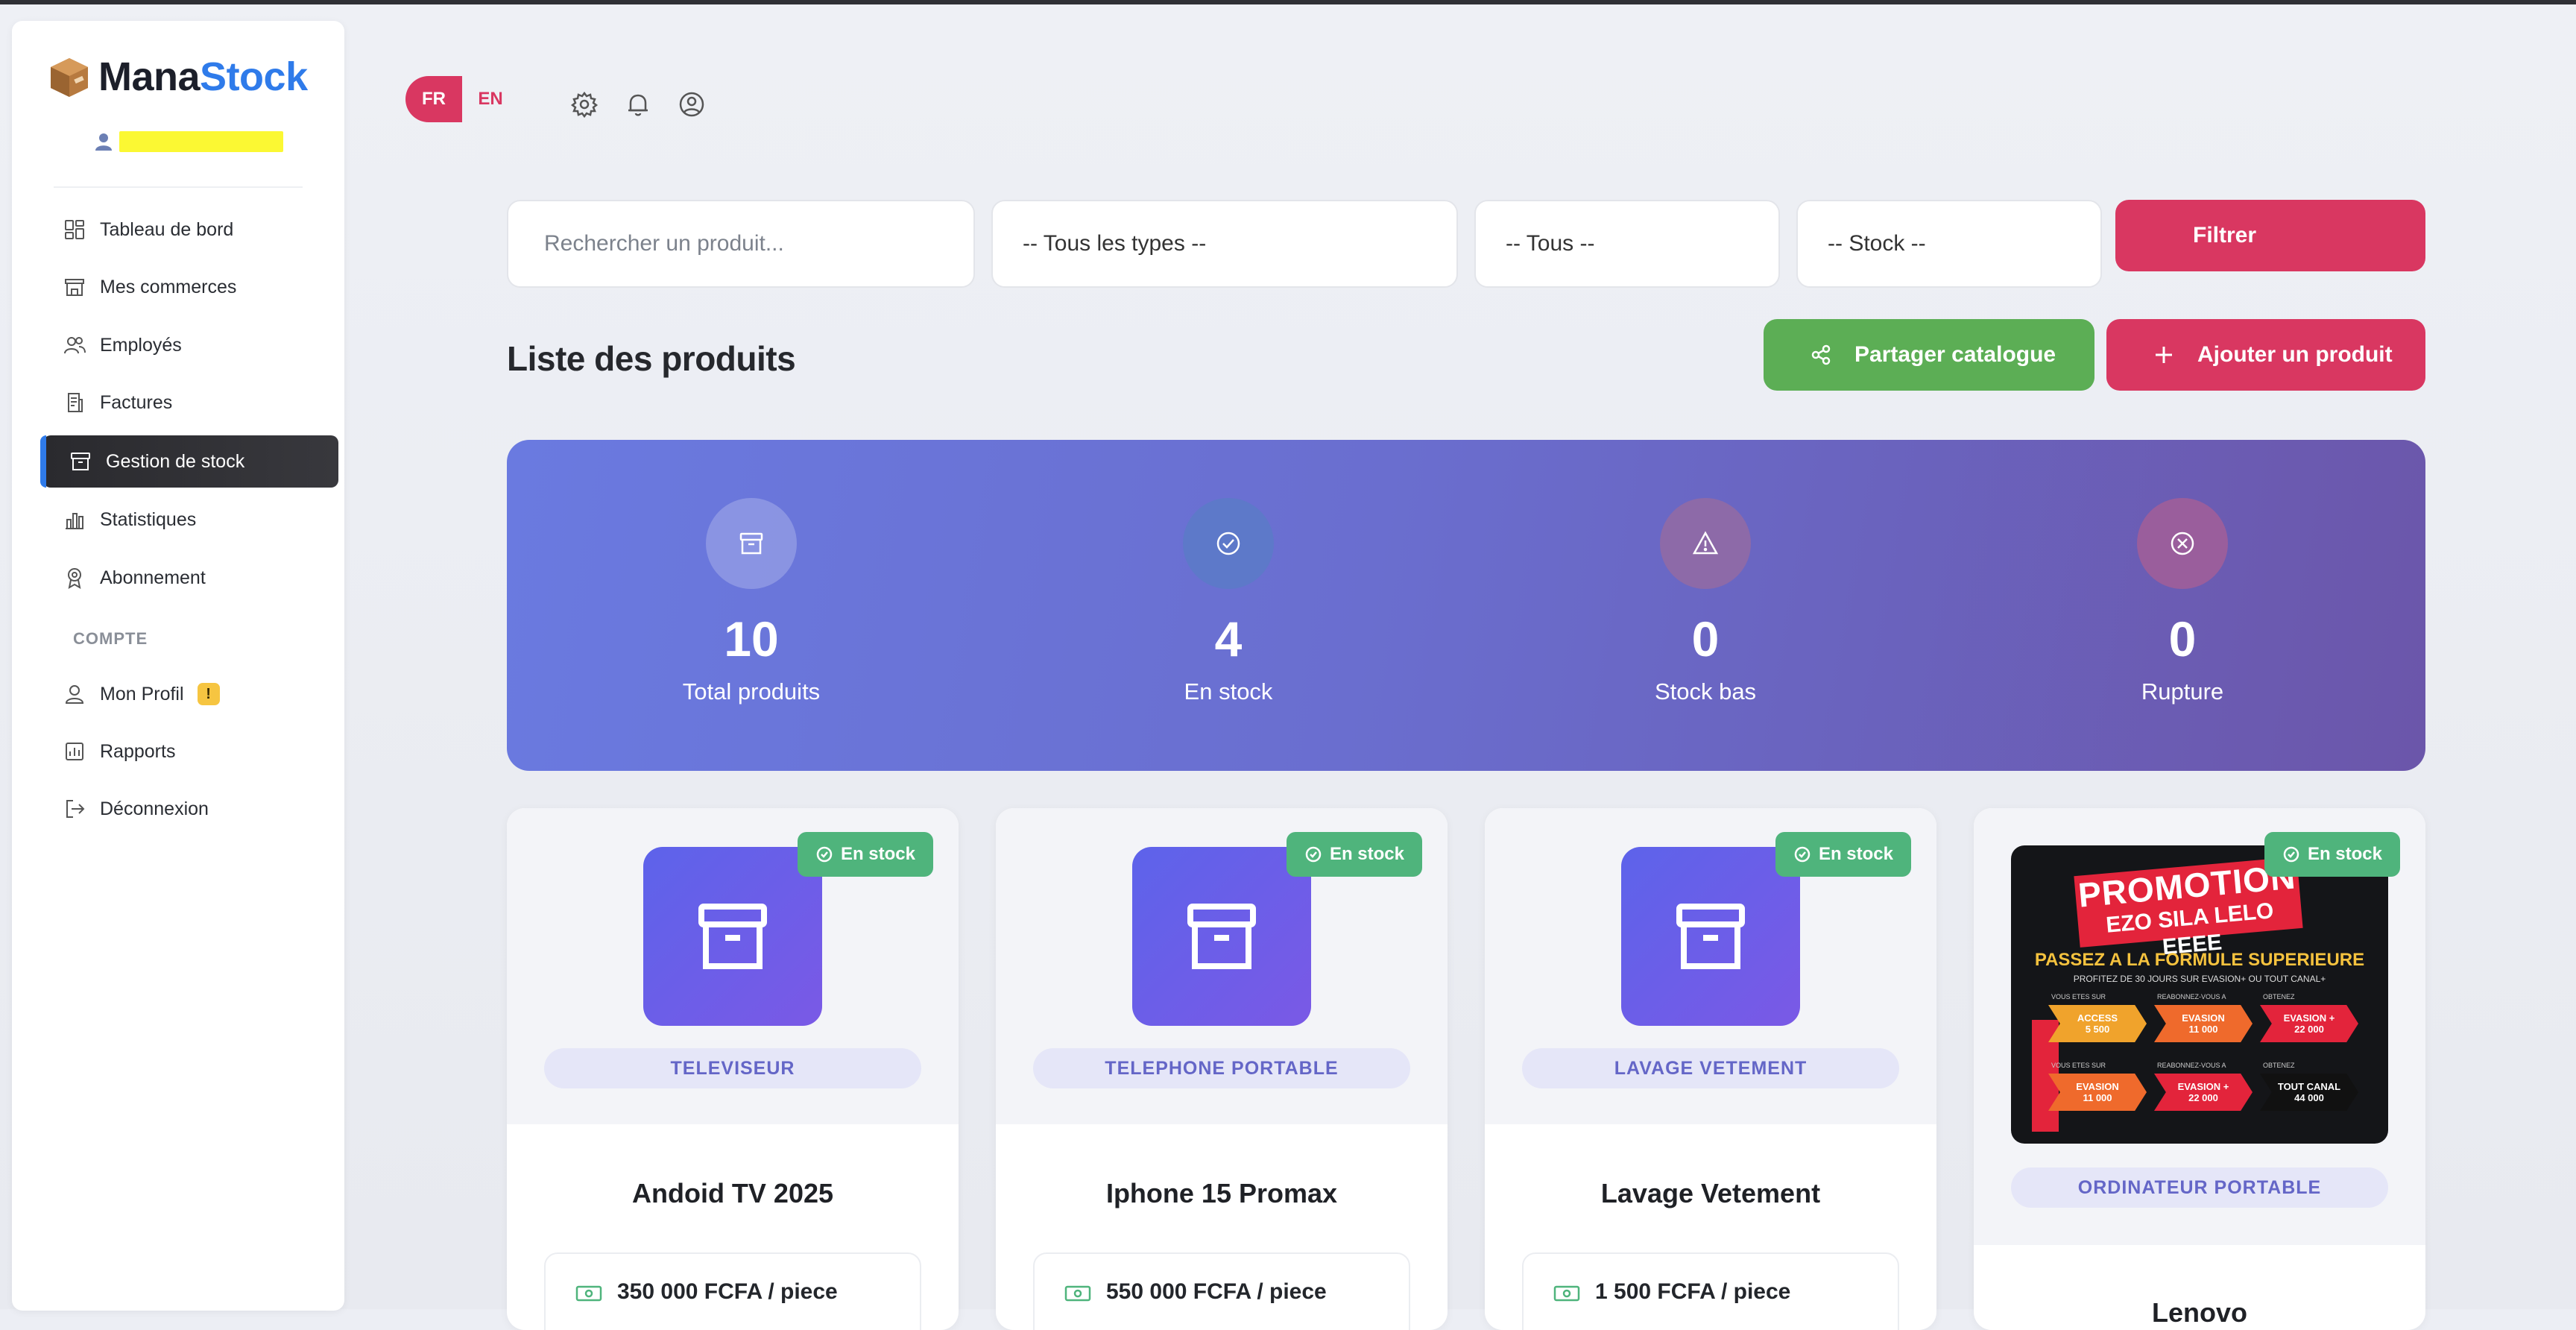  Describe the element at coordinates (584, 104) in the screenshot. I see `gear-icon` at that location.